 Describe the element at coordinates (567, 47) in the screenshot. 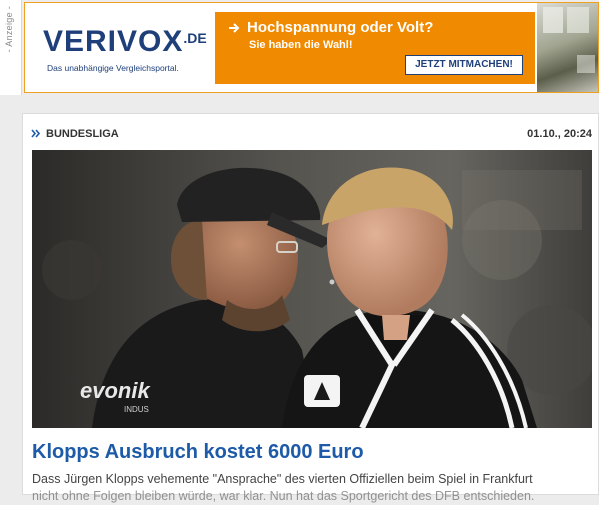

I see `ad-photo` at that location.